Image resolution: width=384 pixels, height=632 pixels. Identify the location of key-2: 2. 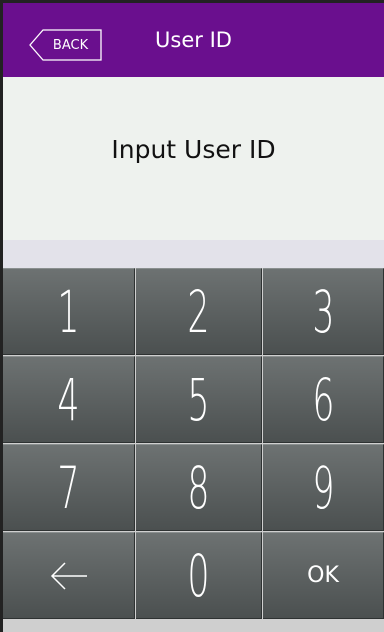
(199, 311).